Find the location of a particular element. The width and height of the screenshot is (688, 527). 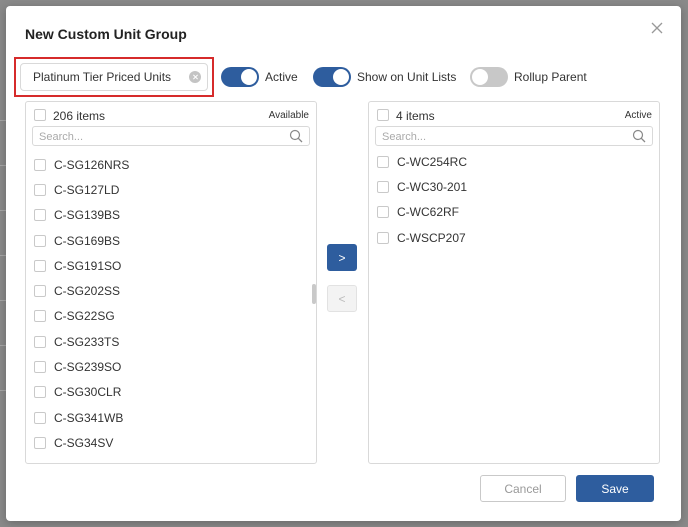

list-item: C-SG169BS is located at coordinates (171, 240).